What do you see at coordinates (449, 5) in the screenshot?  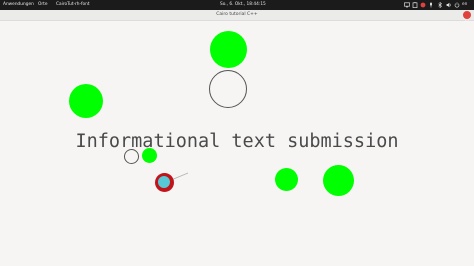 I see `volume-icon` at bounding box center [449, 5].